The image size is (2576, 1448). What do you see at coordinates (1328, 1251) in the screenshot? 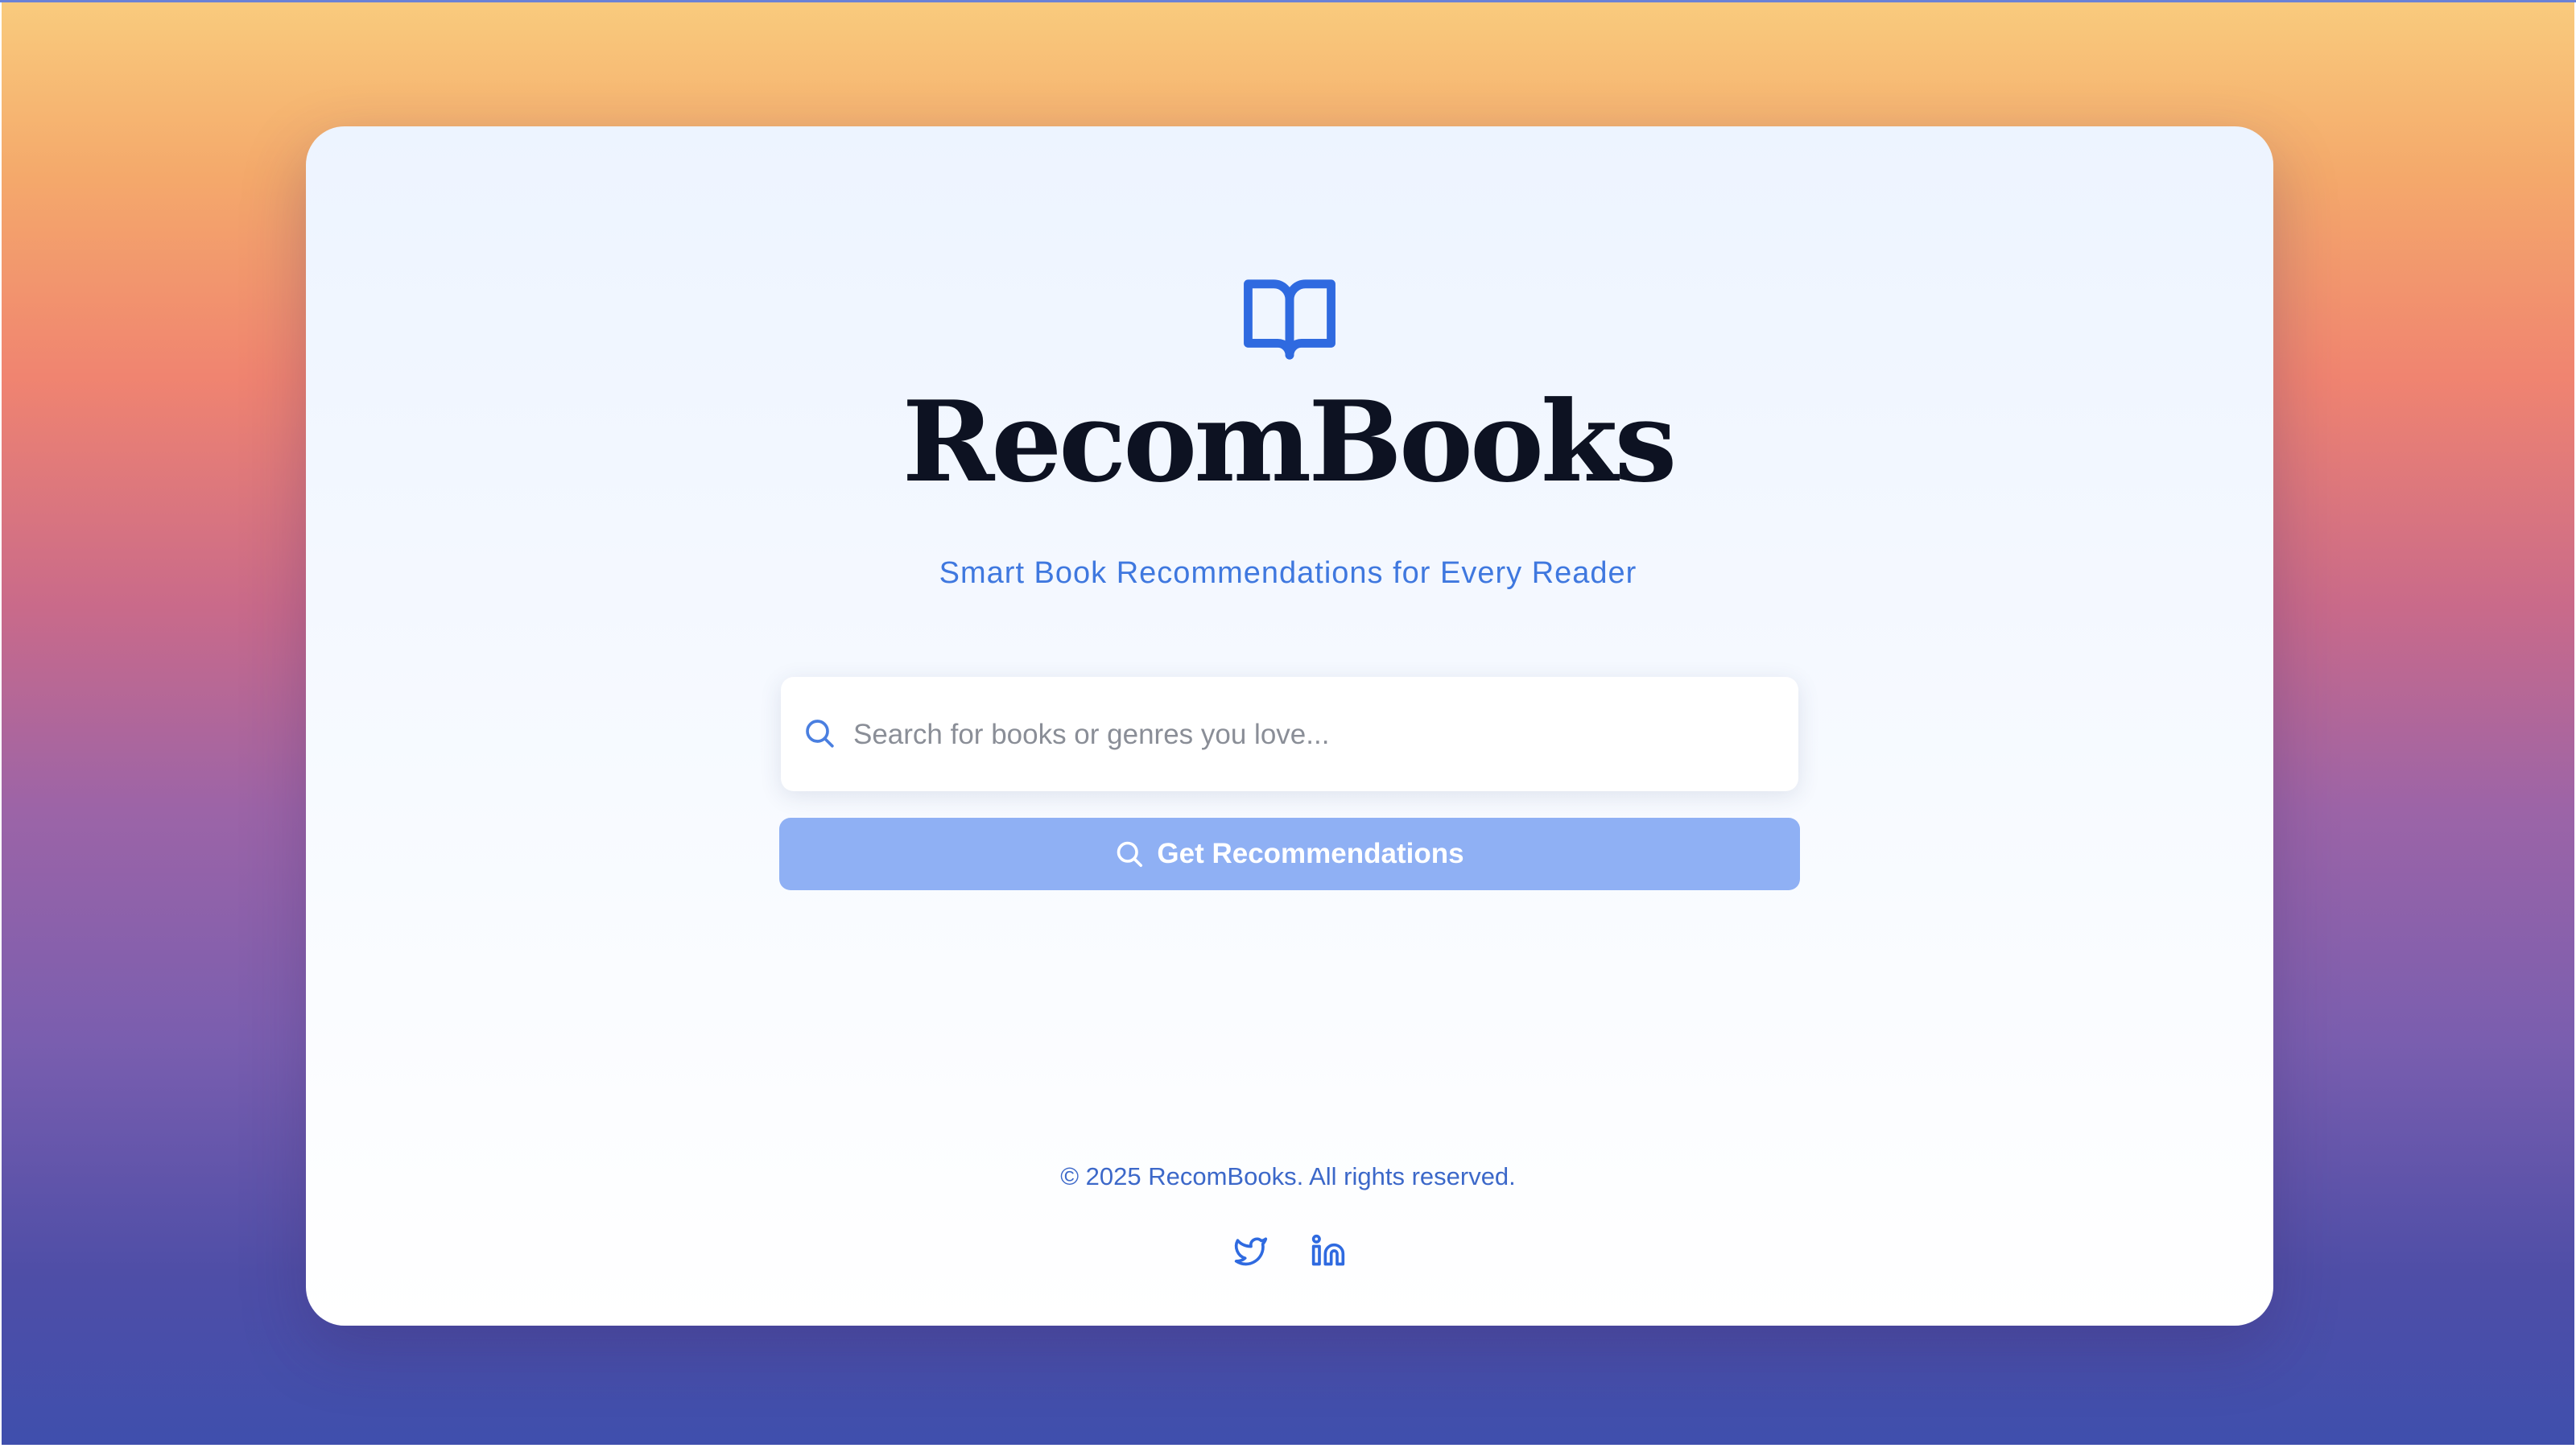
I see `linkedin-icon` at bounding box center [1328, 1251].